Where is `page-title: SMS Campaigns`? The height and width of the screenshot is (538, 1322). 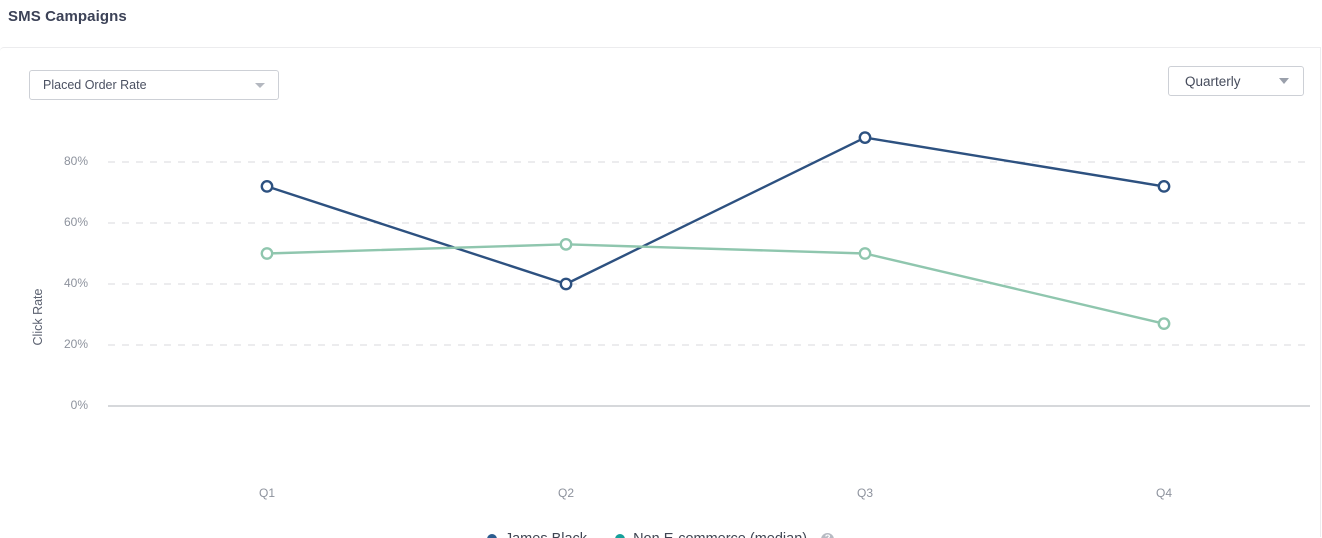 page-title: SMS Campaigns is located at coordinates (67, 16).